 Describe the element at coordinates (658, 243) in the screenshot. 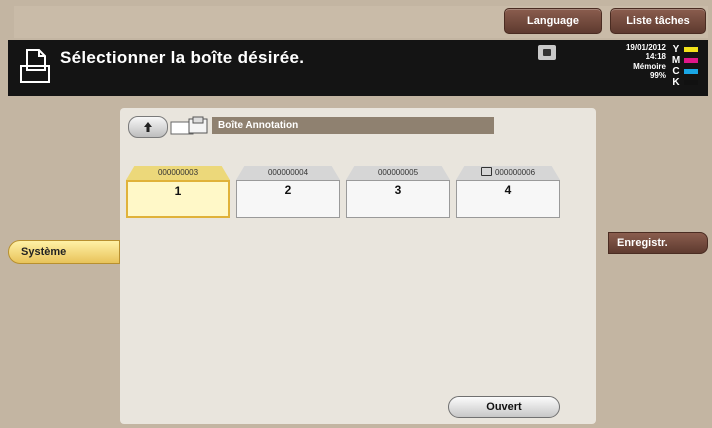

I see `register-button: Enregistr.` at that location.